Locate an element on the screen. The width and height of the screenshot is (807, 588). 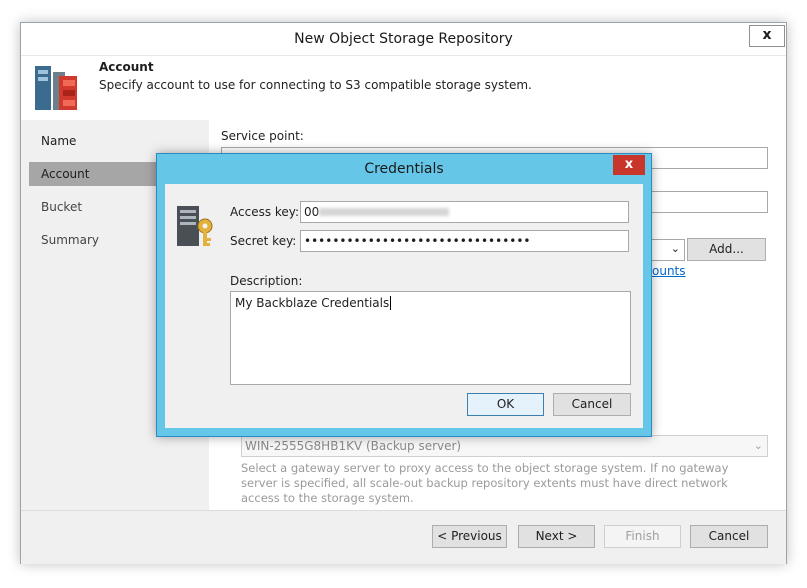
description-value: My Backblaze Credentials is located at coordinates (312, 303).